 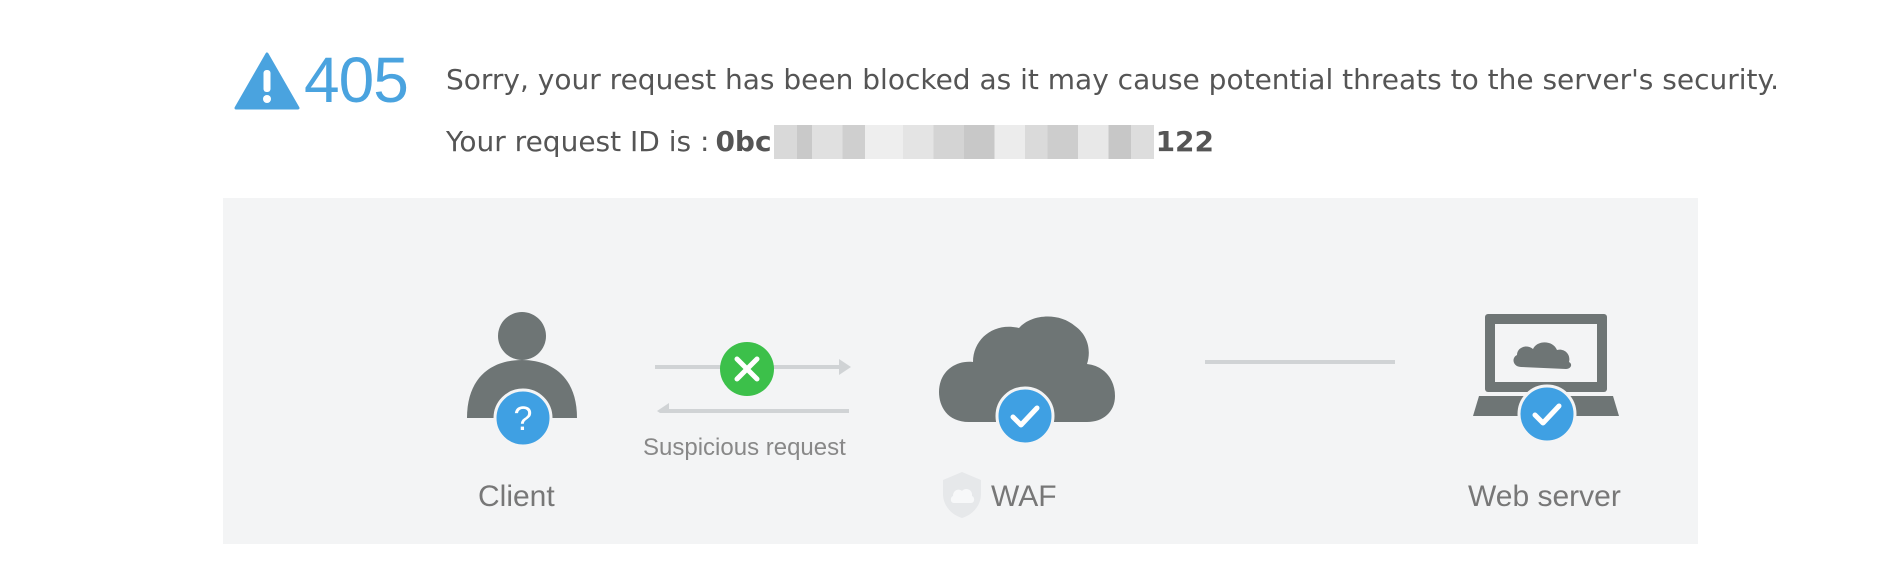 I want to click on client-label: Client, so click(x=516, y=496).